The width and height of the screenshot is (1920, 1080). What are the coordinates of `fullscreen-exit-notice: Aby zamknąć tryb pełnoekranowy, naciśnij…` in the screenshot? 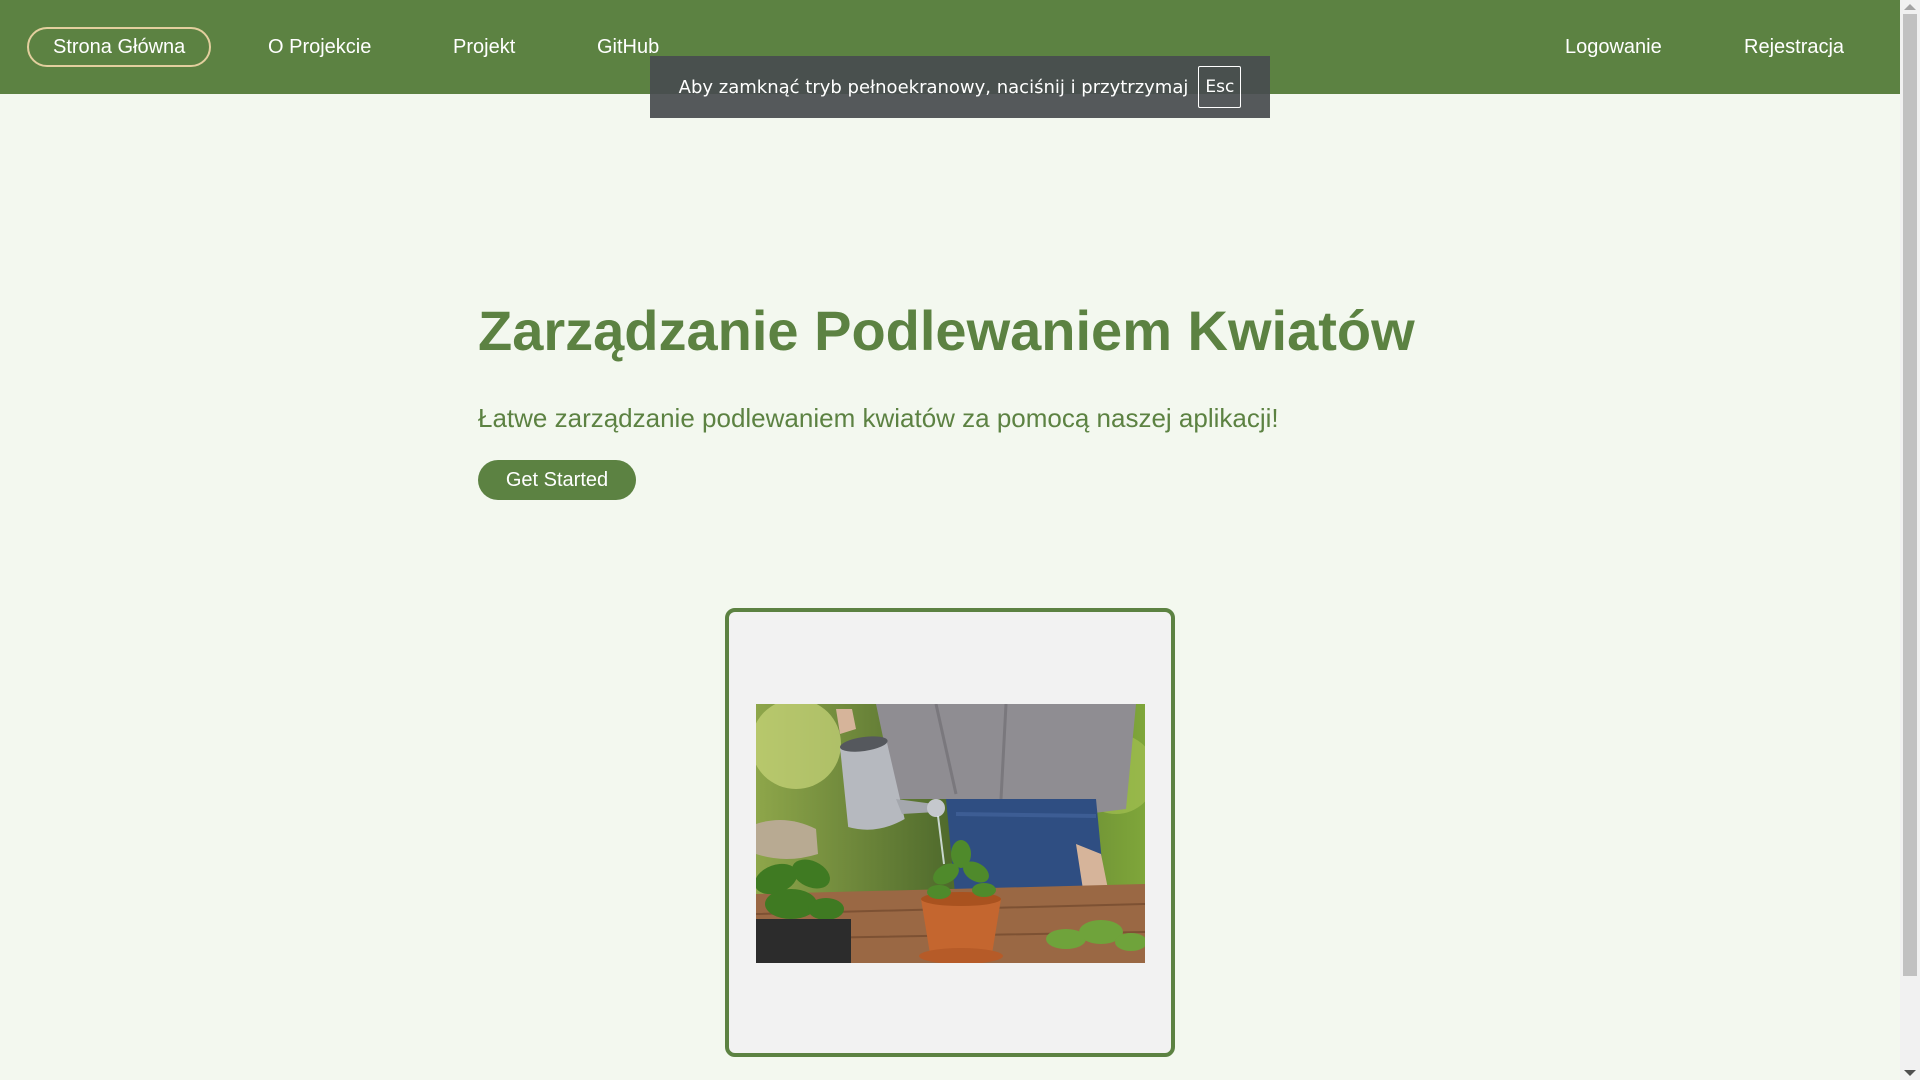 It's located at (960, 87).